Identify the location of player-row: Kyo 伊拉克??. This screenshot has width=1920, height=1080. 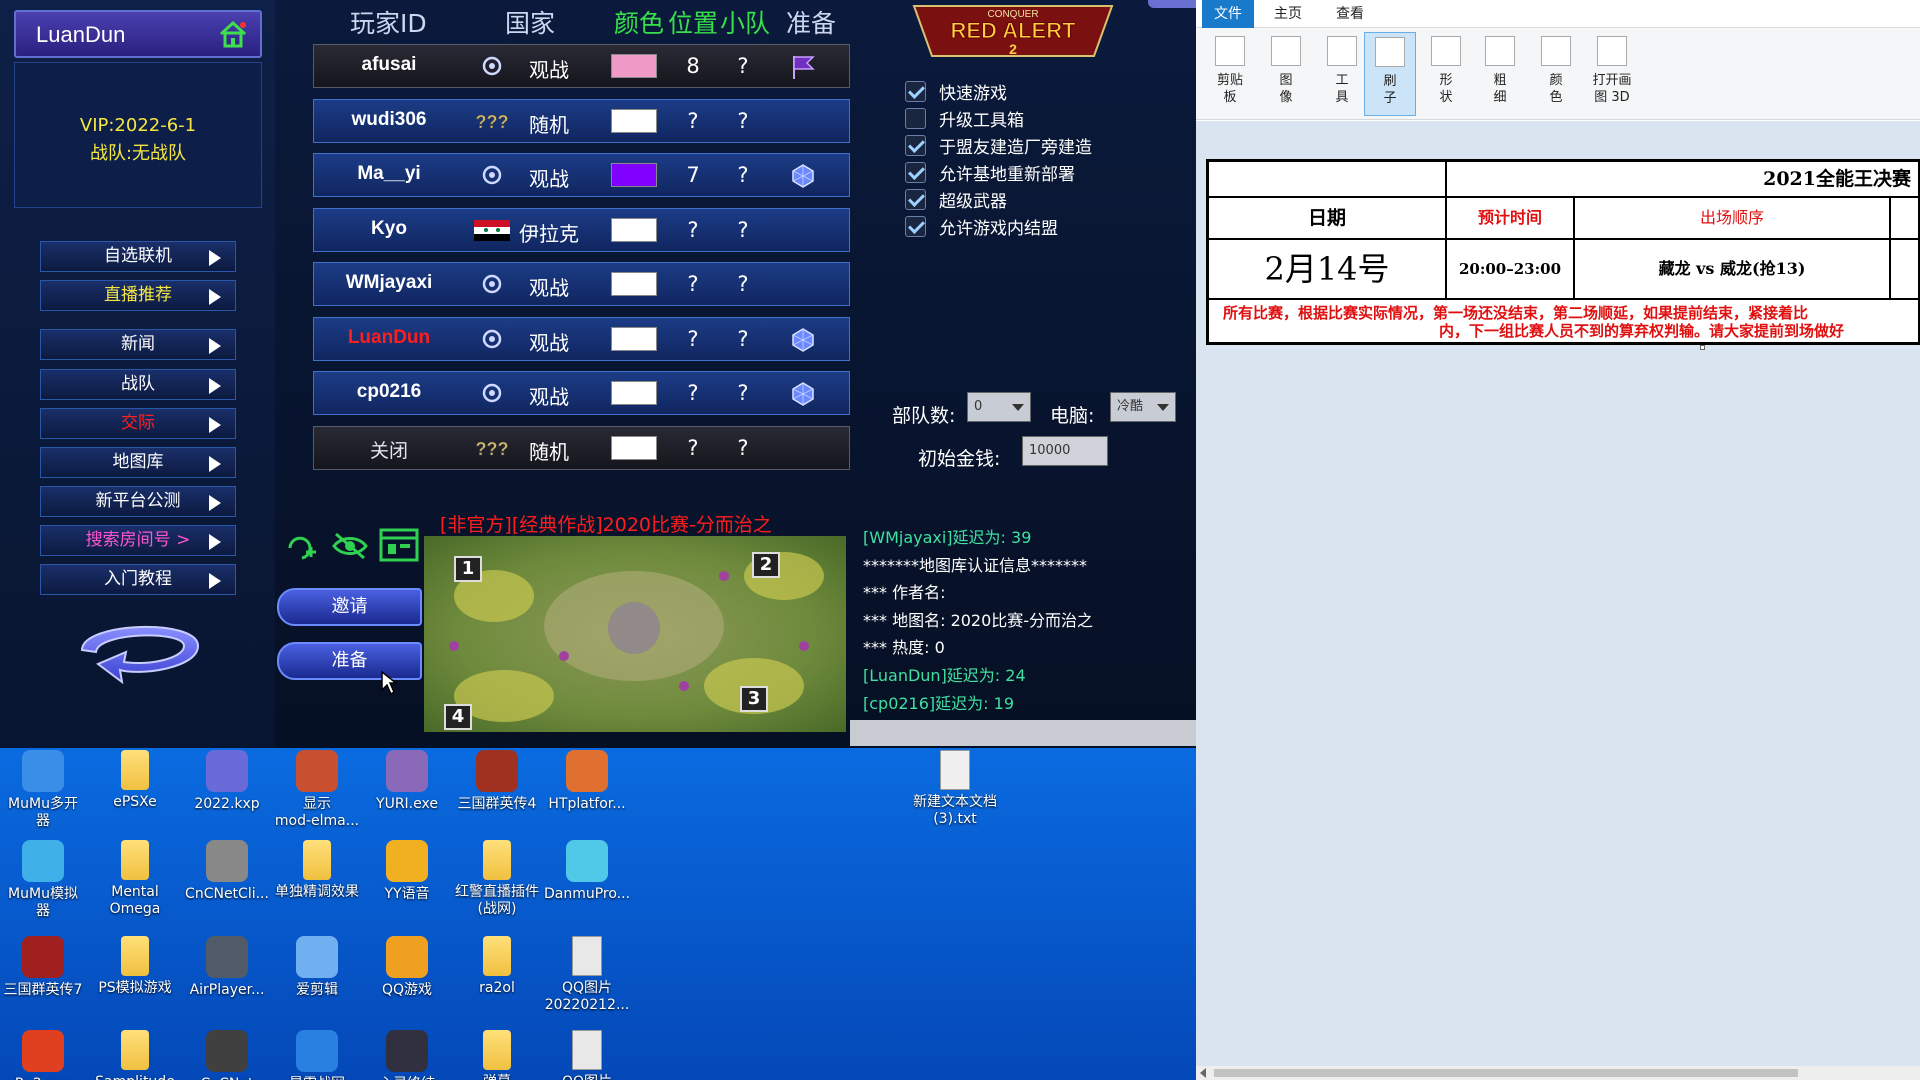
(581, 229).